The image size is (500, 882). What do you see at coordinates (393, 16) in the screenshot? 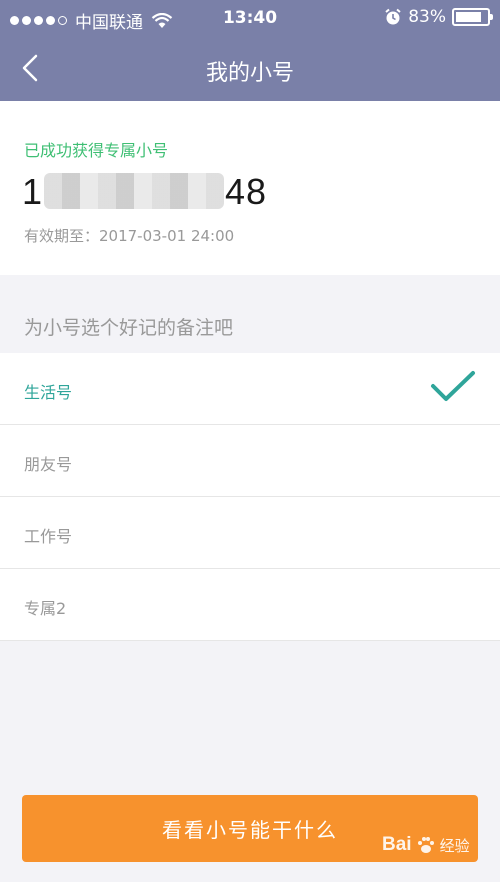
I see `alarm-clock-icon` at bounding box center [393, 16].